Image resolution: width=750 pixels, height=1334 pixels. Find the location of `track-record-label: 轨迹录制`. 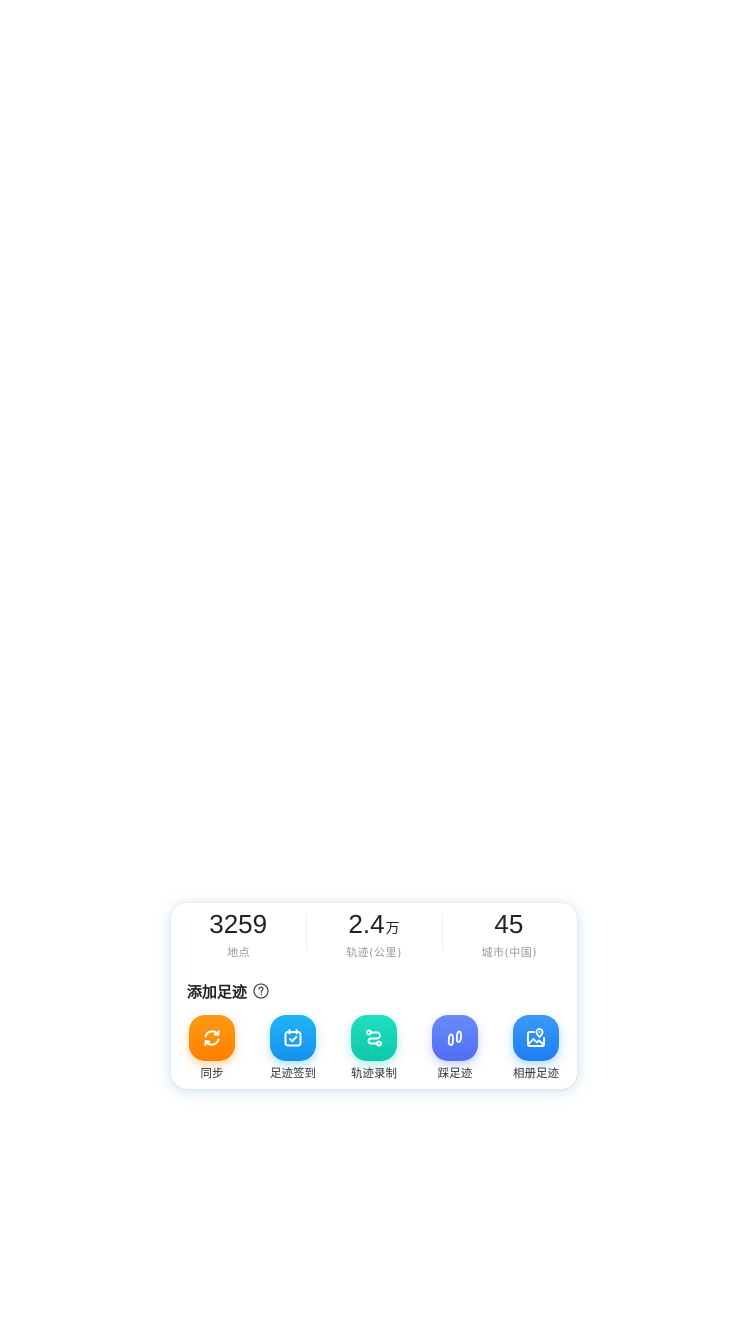

track-record-label: 轨迹录制 is located at coordinates (374, 1073).